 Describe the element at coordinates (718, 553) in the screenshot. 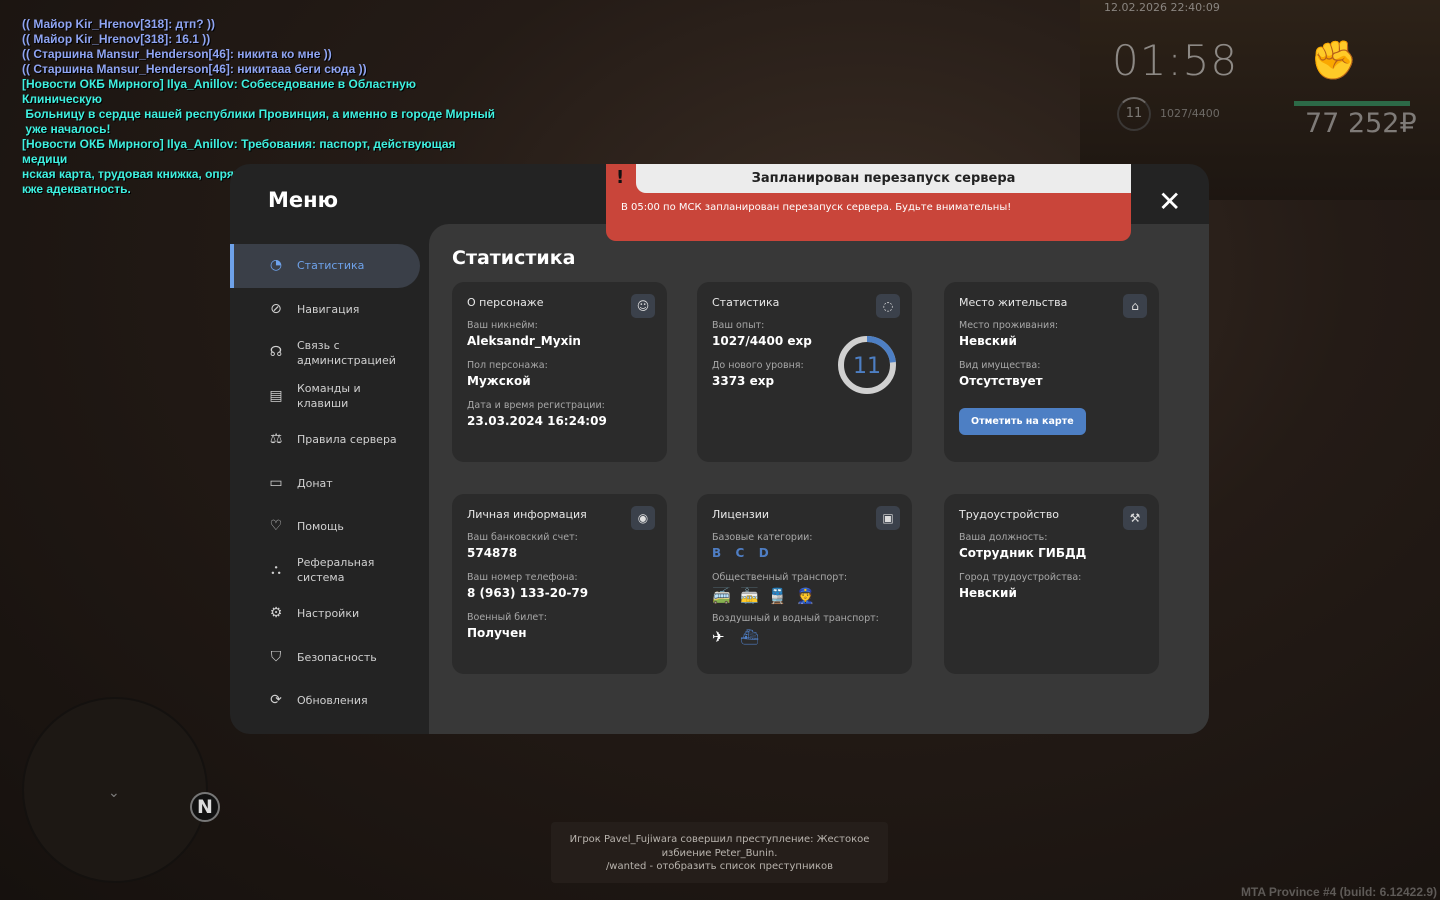

I see `category-b: B` at that location.